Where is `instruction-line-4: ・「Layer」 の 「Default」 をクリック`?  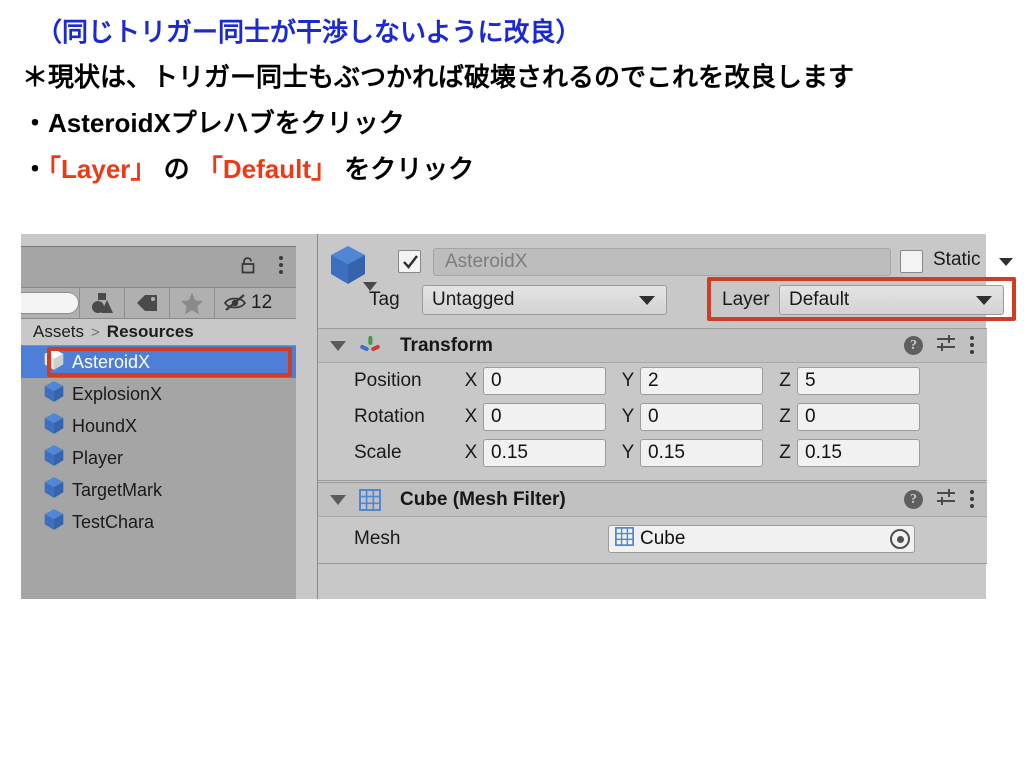
instruction-line-4: ・「Layer」 の 「Default」 をクリック is located at coordinates (248, 167).